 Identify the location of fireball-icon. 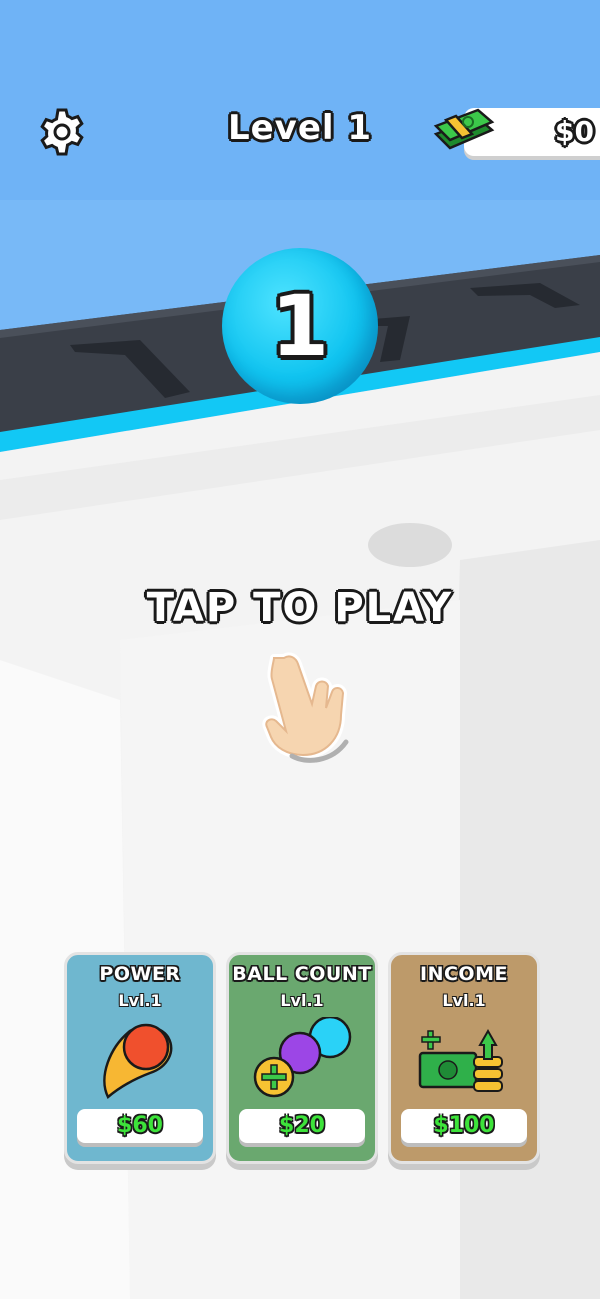
(138, 1061).